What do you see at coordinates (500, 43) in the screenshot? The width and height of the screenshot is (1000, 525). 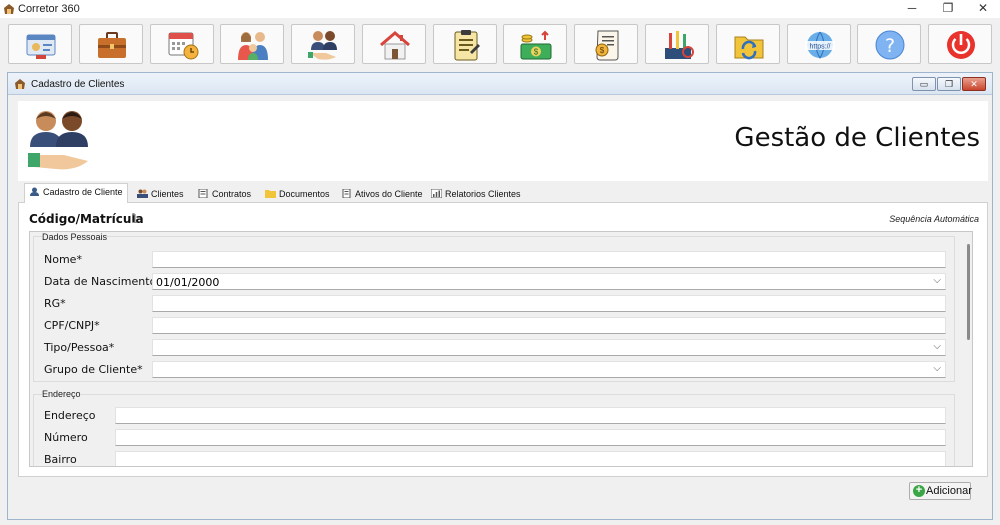 I see `main-toolbar: $ $ https:// ?` at bounding box center [500, 43].